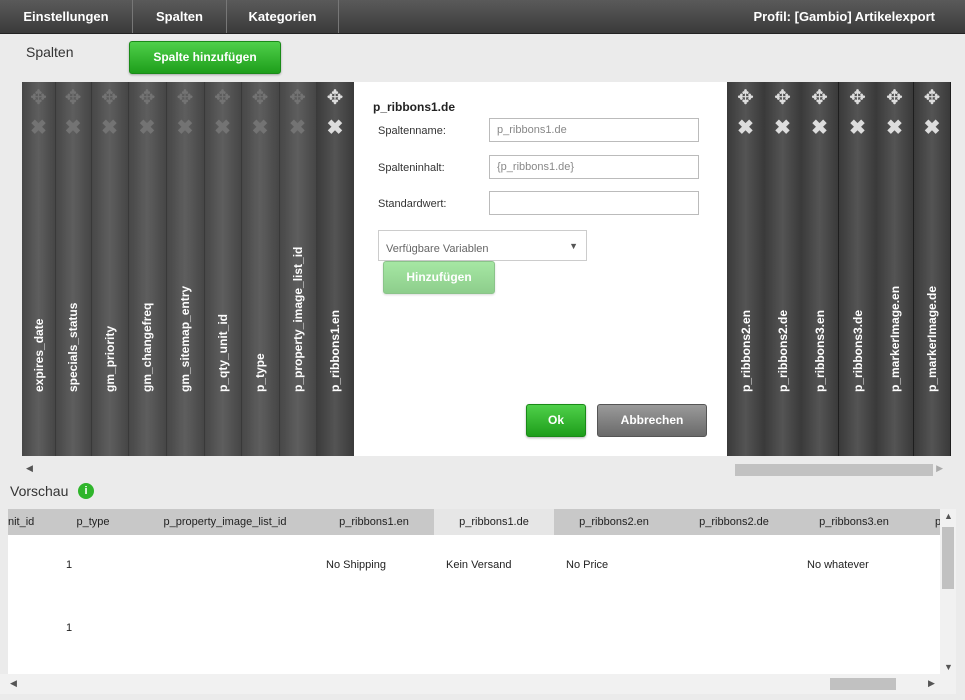 The width and height of the screenshot is (965, 700). I want to click on column-strip-label: p_markerImage.de, so click(932, 338).